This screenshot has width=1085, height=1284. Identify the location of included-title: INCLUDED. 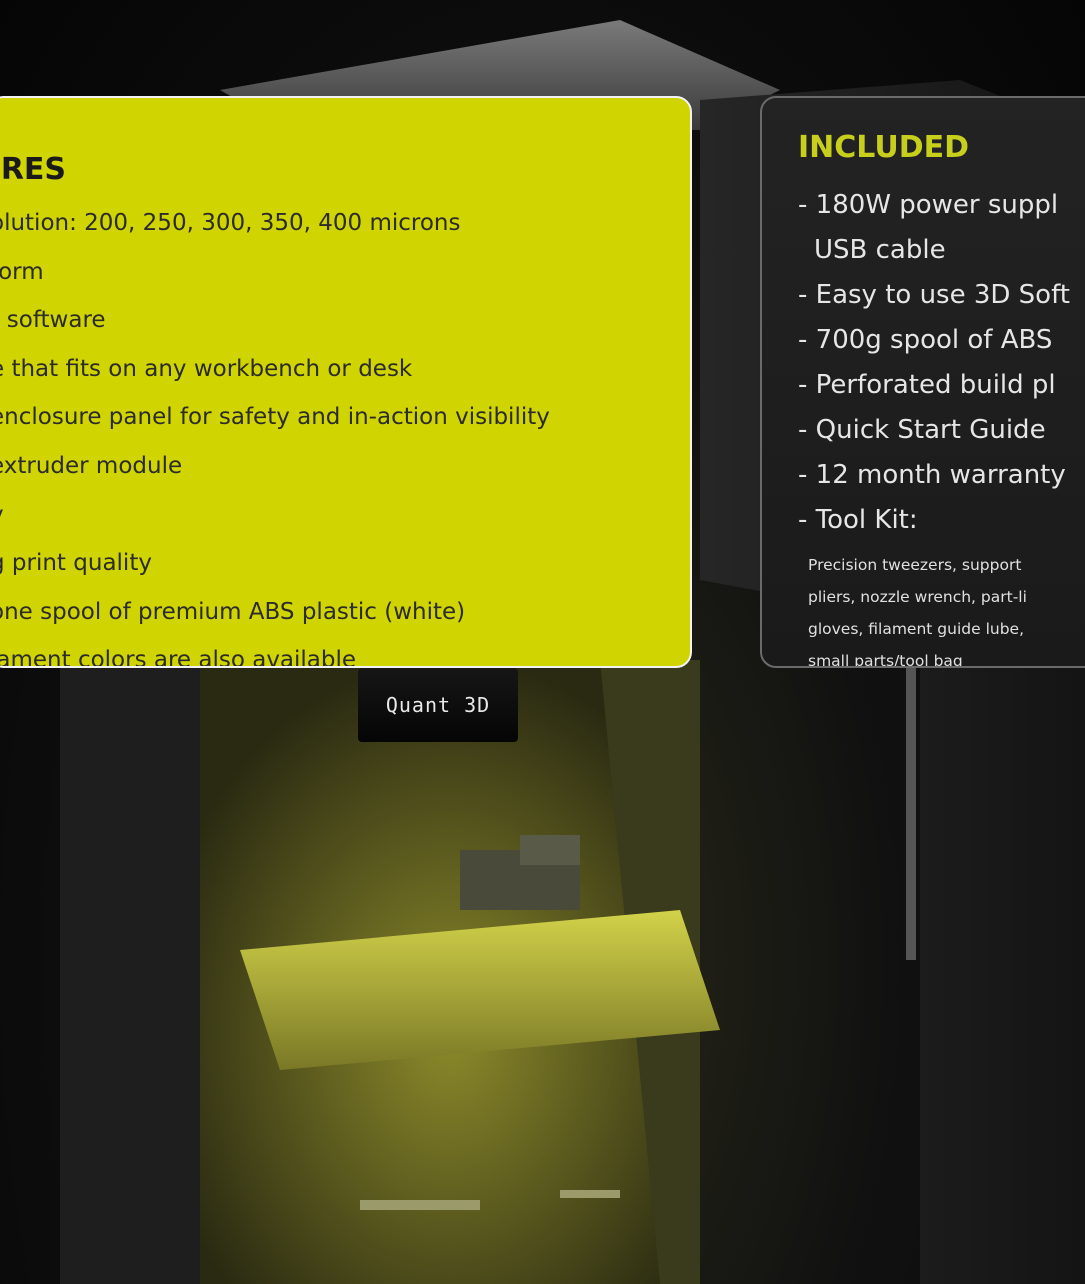
(883, 147).